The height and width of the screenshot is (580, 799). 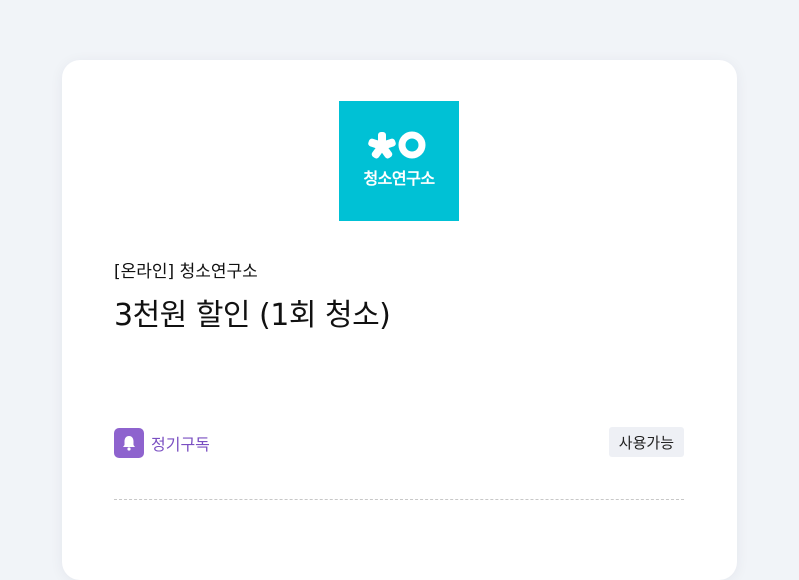 What do you see at coordinates (397, 145) in the screenshot?
I see `star-o-logo-icon` at bounding box center [397, 145].